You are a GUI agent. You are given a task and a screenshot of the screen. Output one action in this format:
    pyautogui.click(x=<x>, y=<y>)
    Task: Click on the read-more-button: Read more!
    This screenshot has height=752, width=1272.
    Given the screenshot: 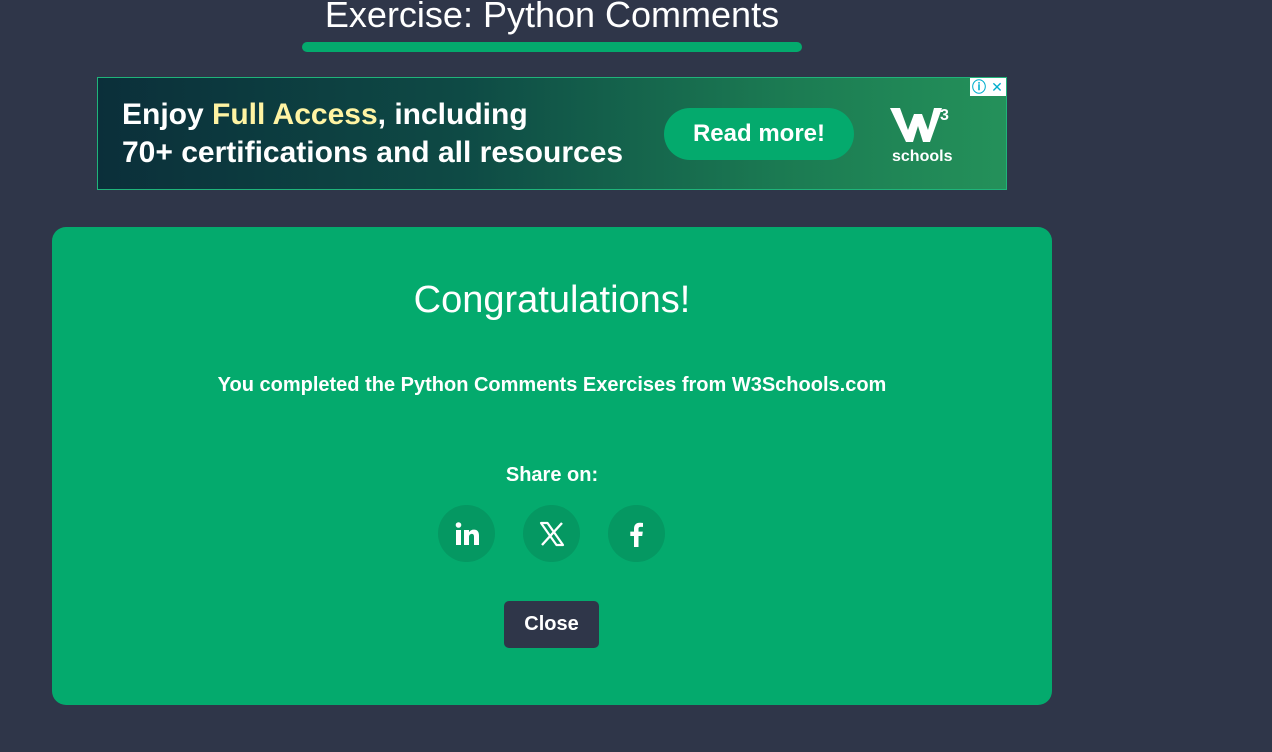 What is the action you would take?
    pyautogui.click(x=759, y=134)
    